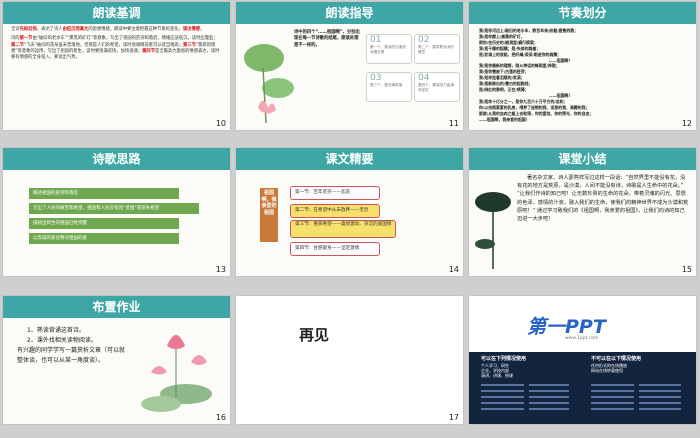  What do you see at coordinates (104, 238) in the screenshot?
I see `list-item: 以赤诚的爱诠释对祖国的爱` at bounding box center [104, 238].